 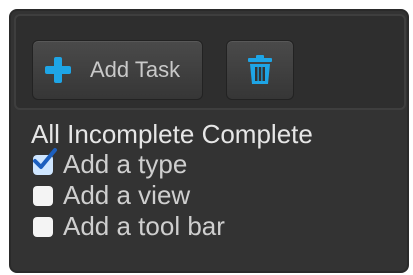 What do you see at coordinates (144, 226) in the screenshot?
I see `task-label: Add a tool bar` at bounding box center [144, 226].